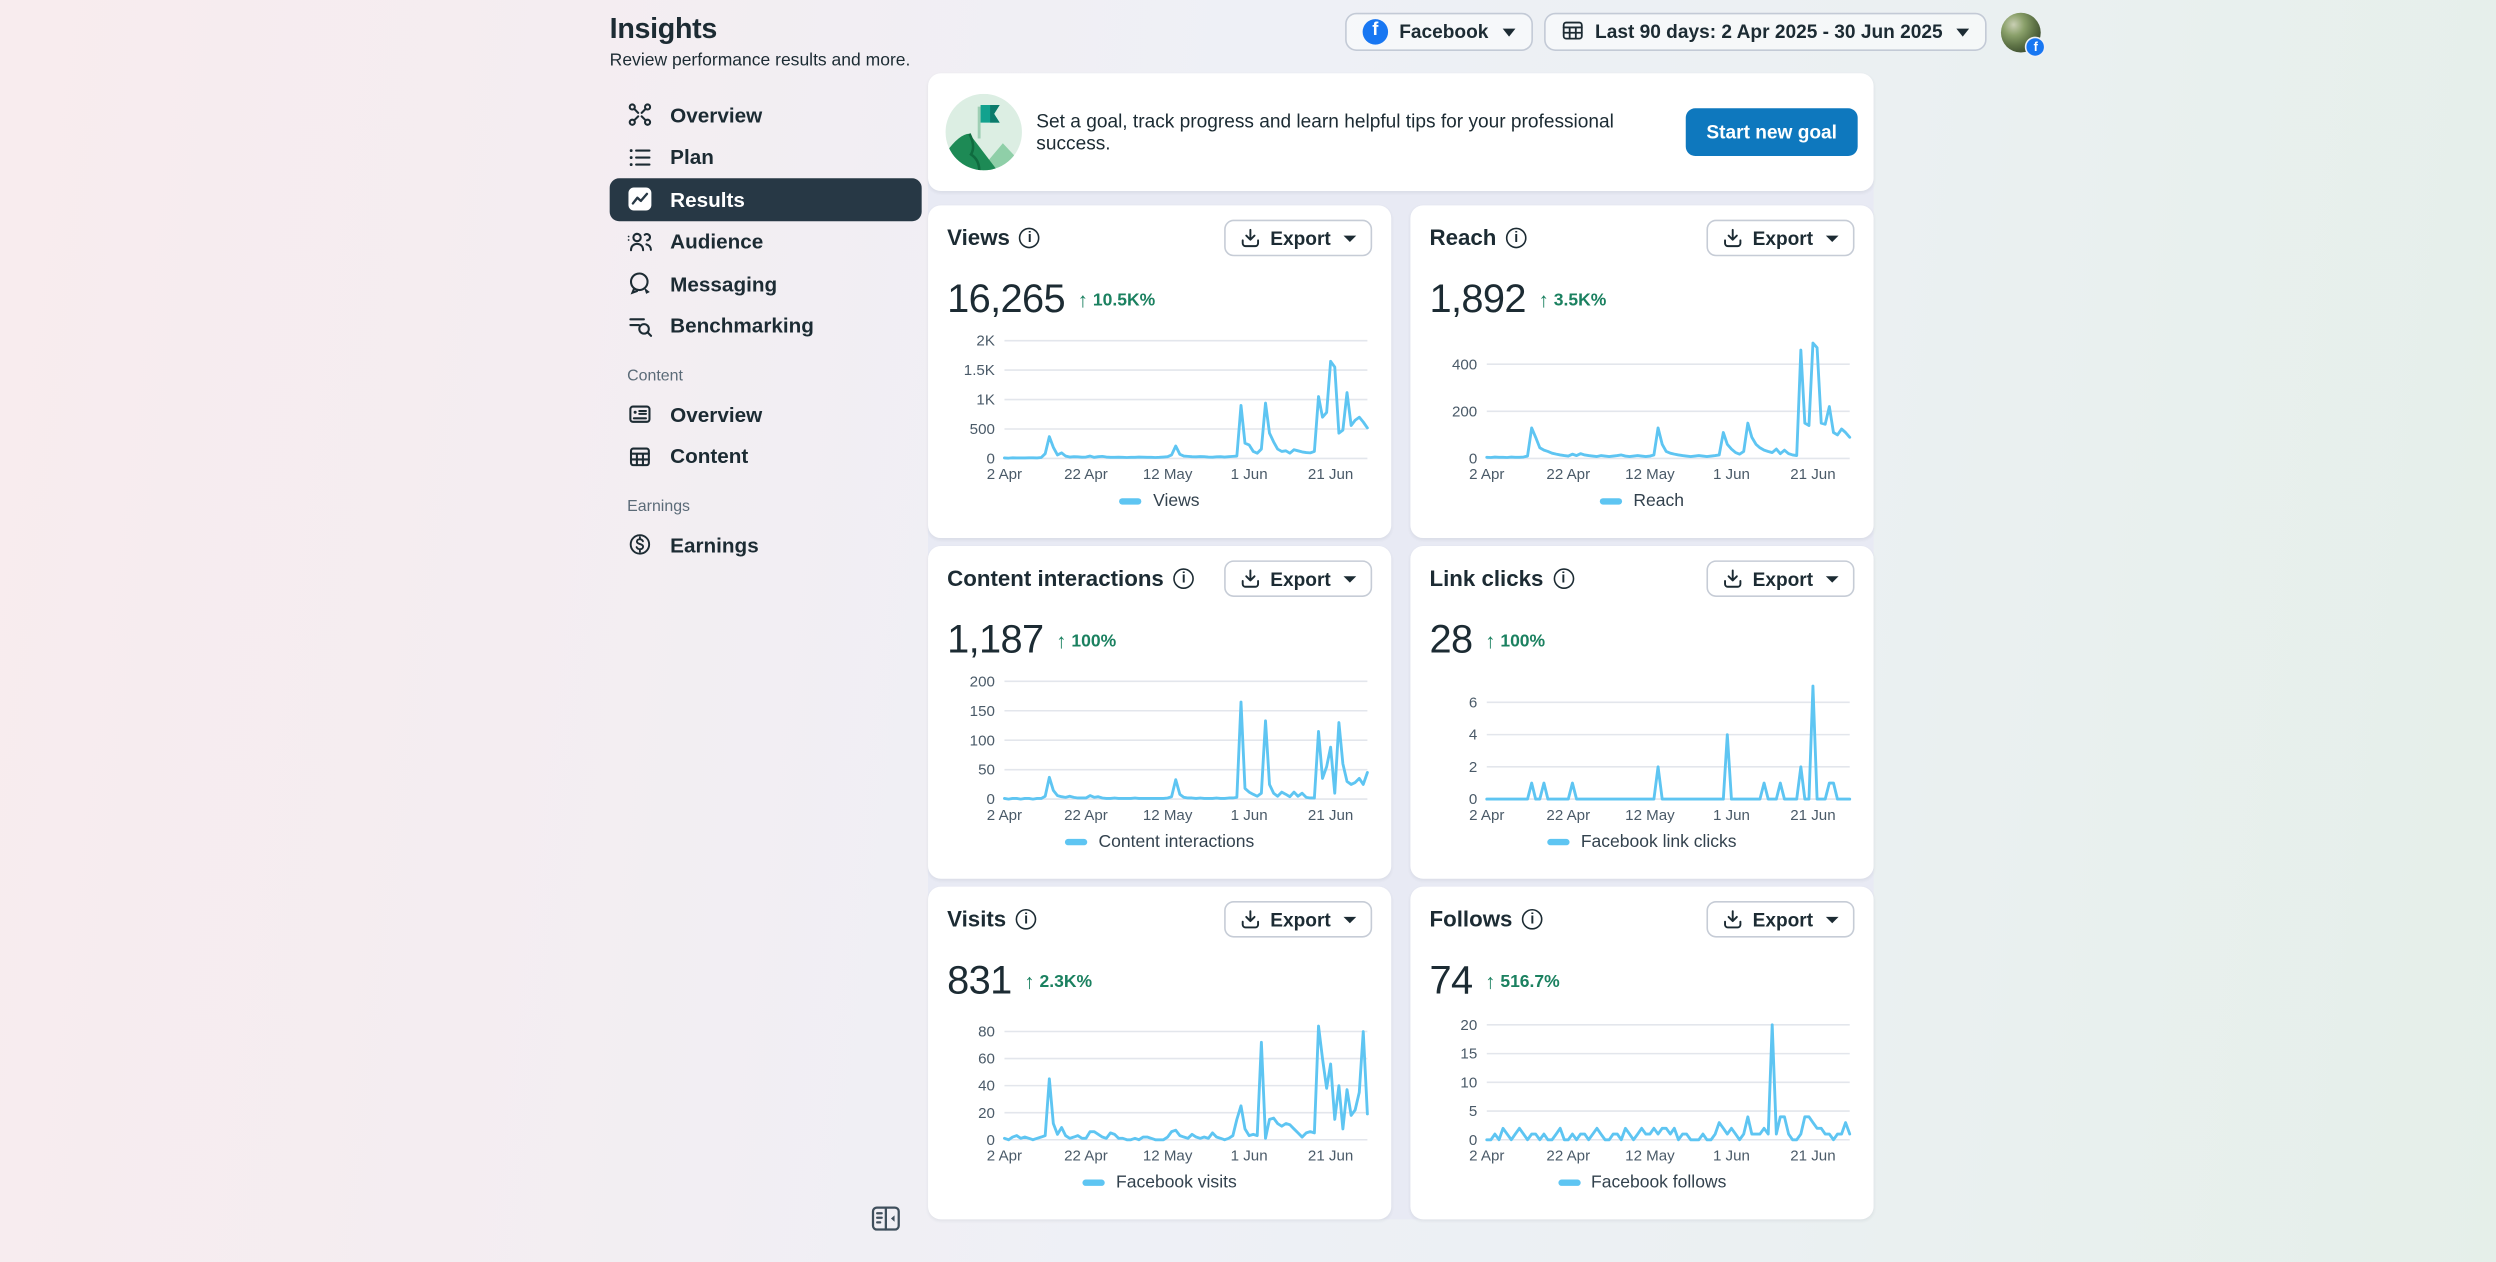  What do you see at coordinates (985, 400) in the screenshot?
I see `svg-text: 1K` at bounding box center [985, 400].